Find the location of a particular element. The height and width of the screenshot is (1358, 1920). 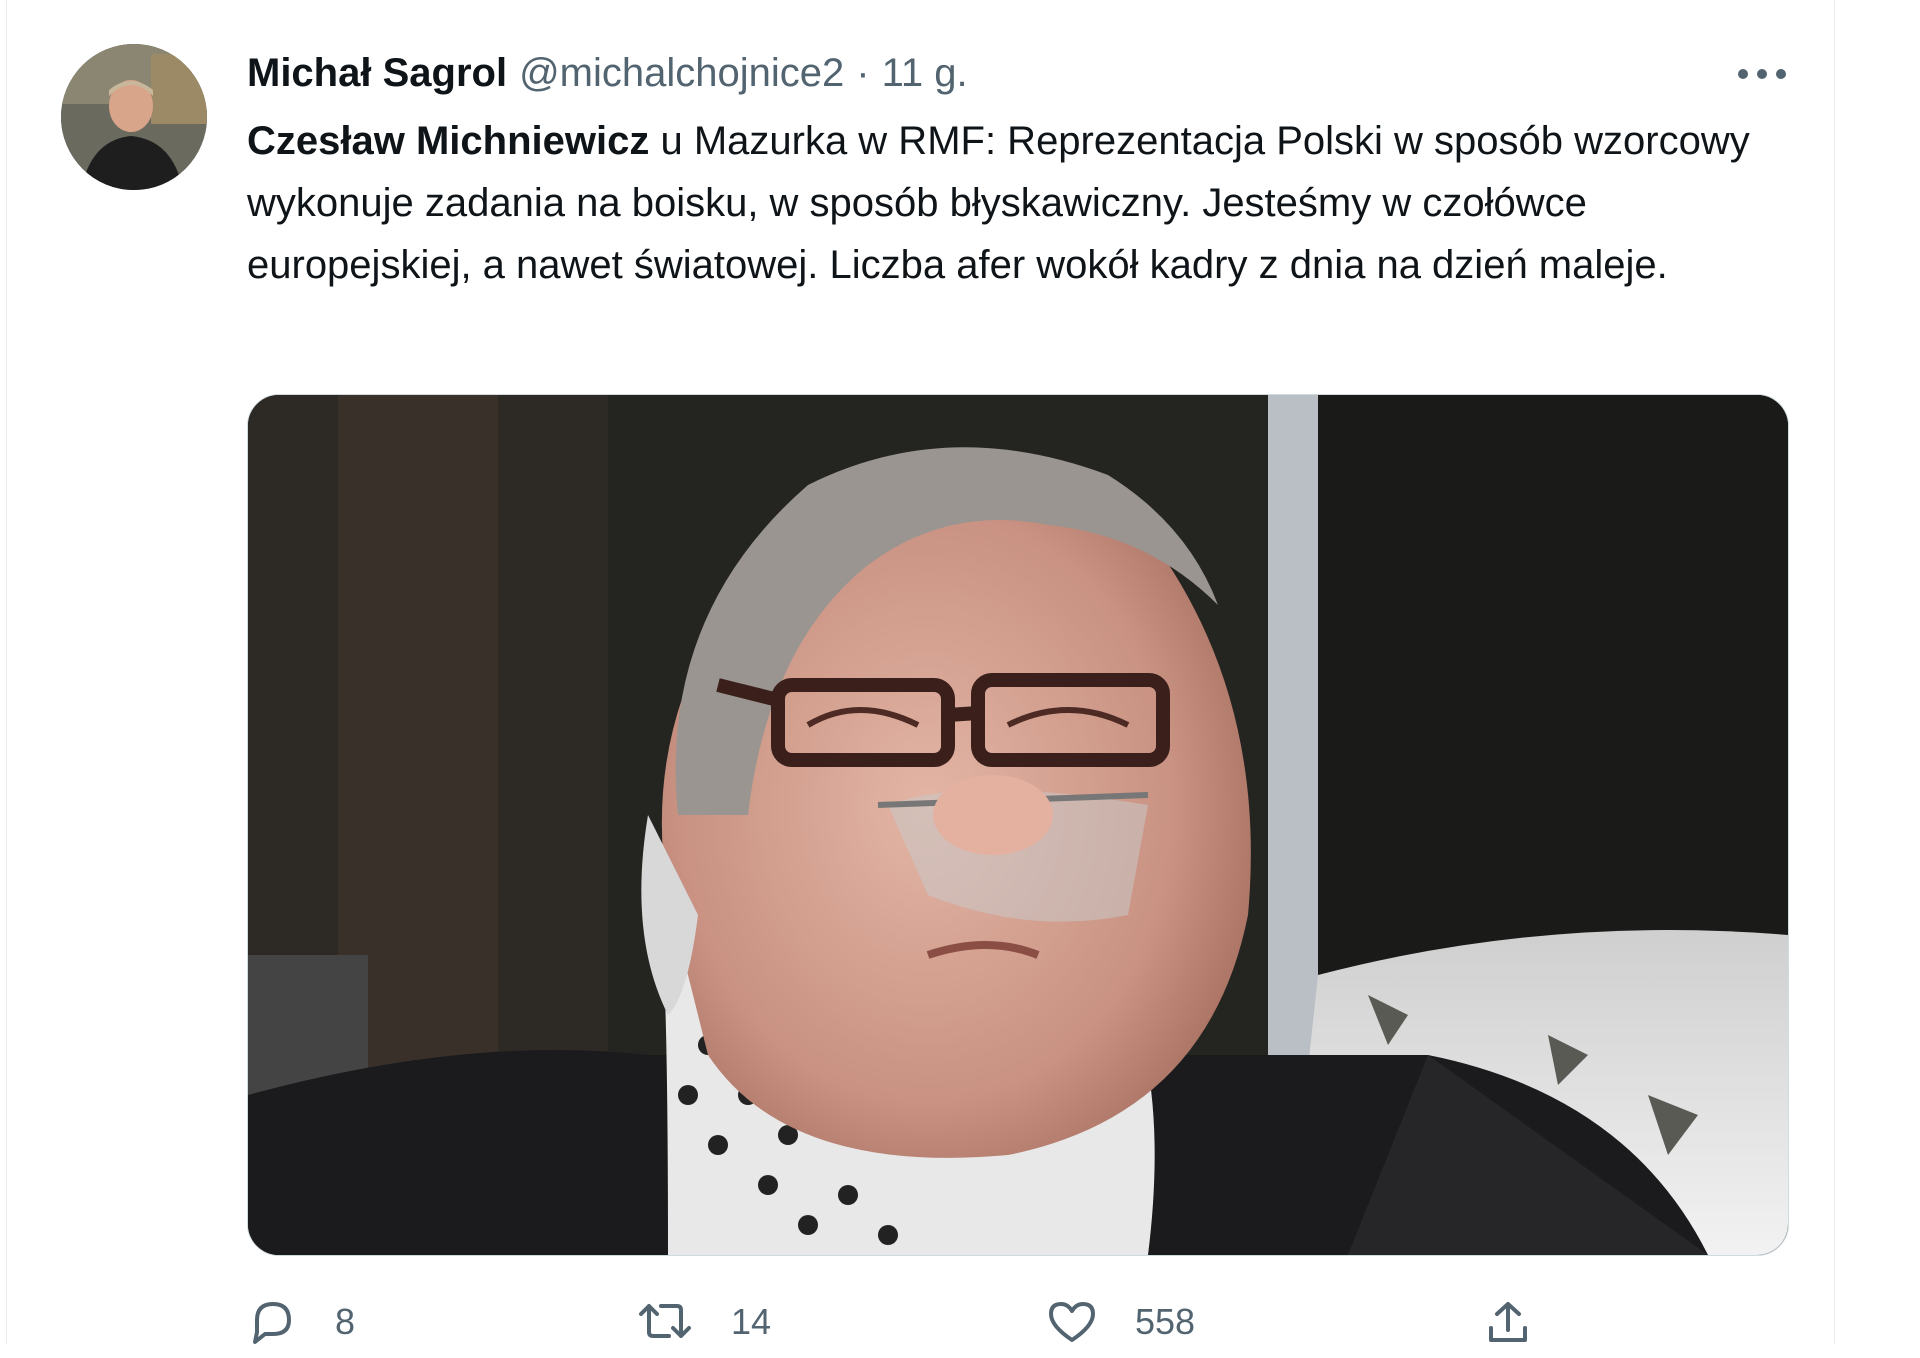

share-button is located at coordinates (1508, 1322).